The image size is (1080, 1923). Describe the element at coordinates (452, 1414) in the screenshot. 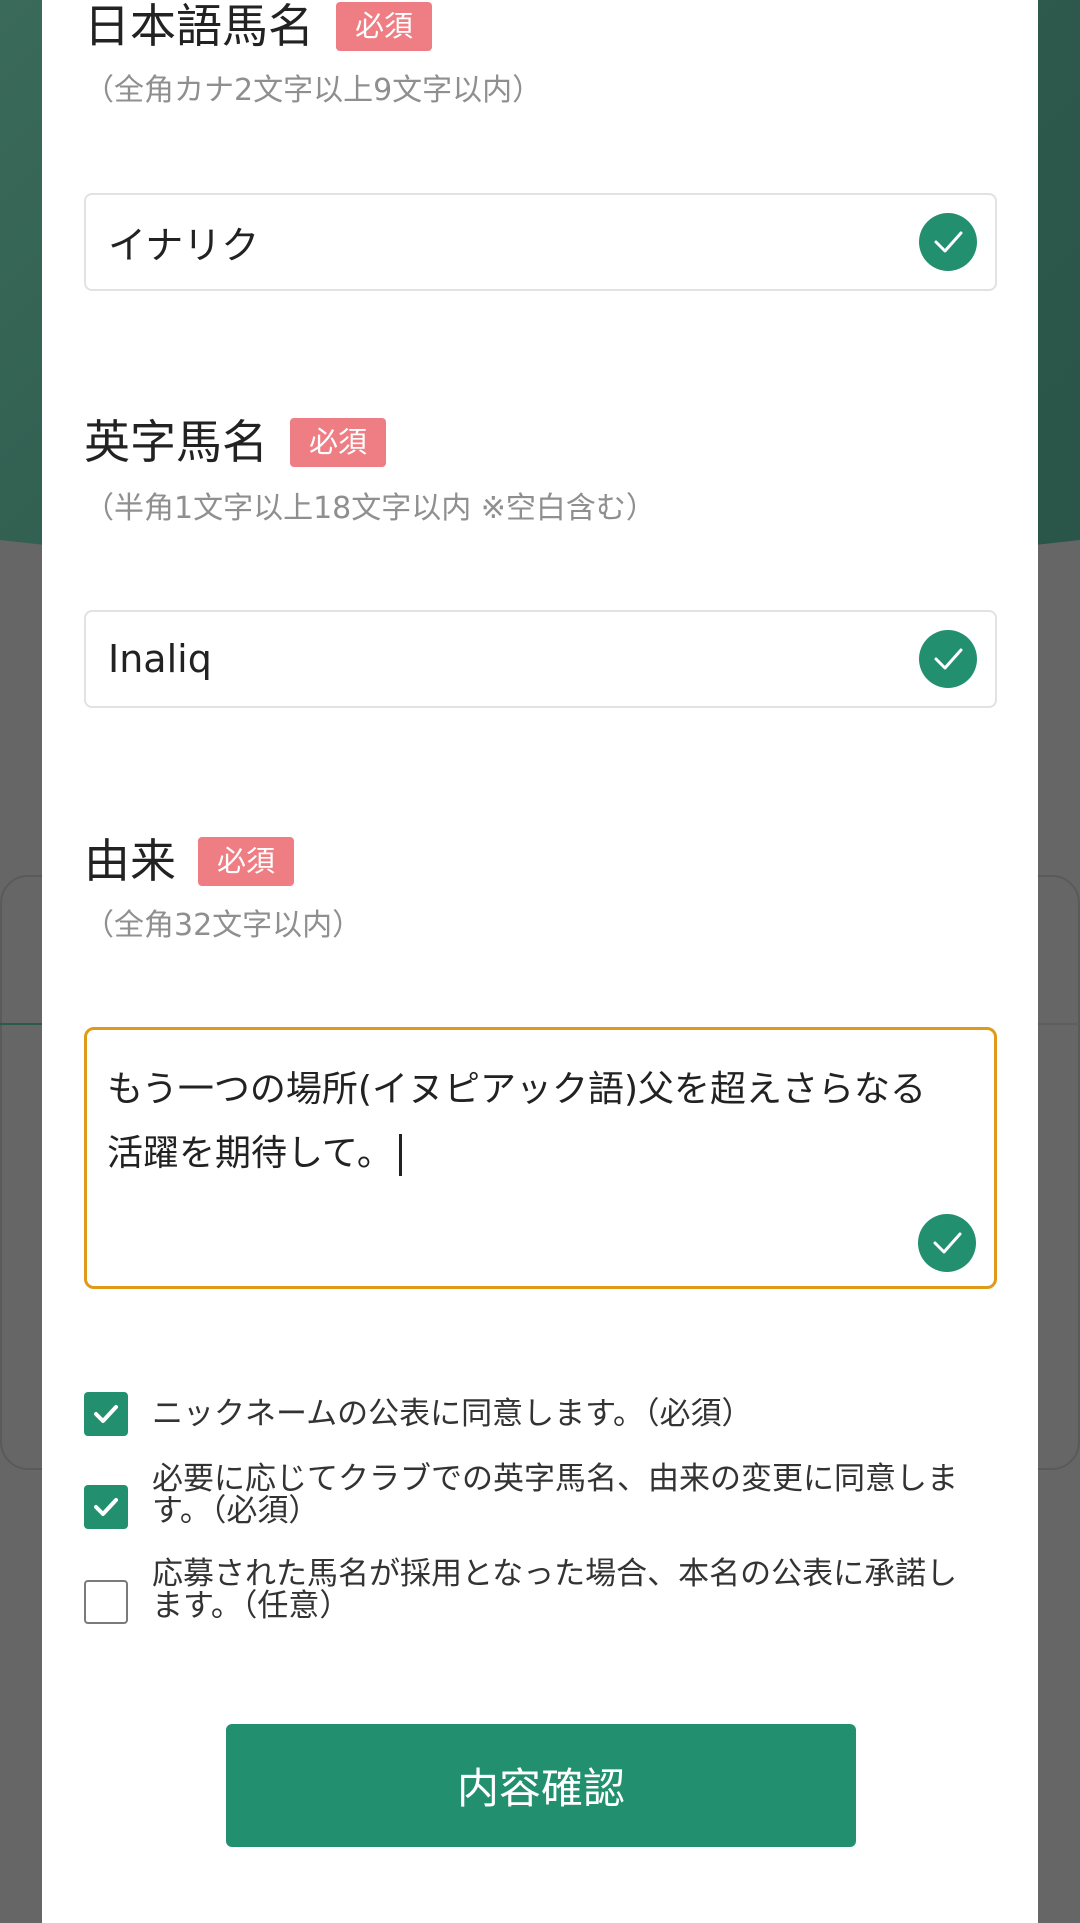

I see `consent-nickname-label: ニックネームの公表に同意します。（必須）` at that location.